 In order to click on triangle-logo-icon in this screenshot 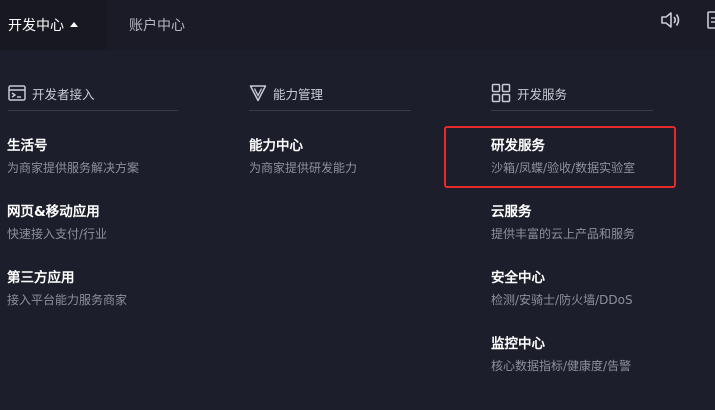, I will do `click(258, 93)`.